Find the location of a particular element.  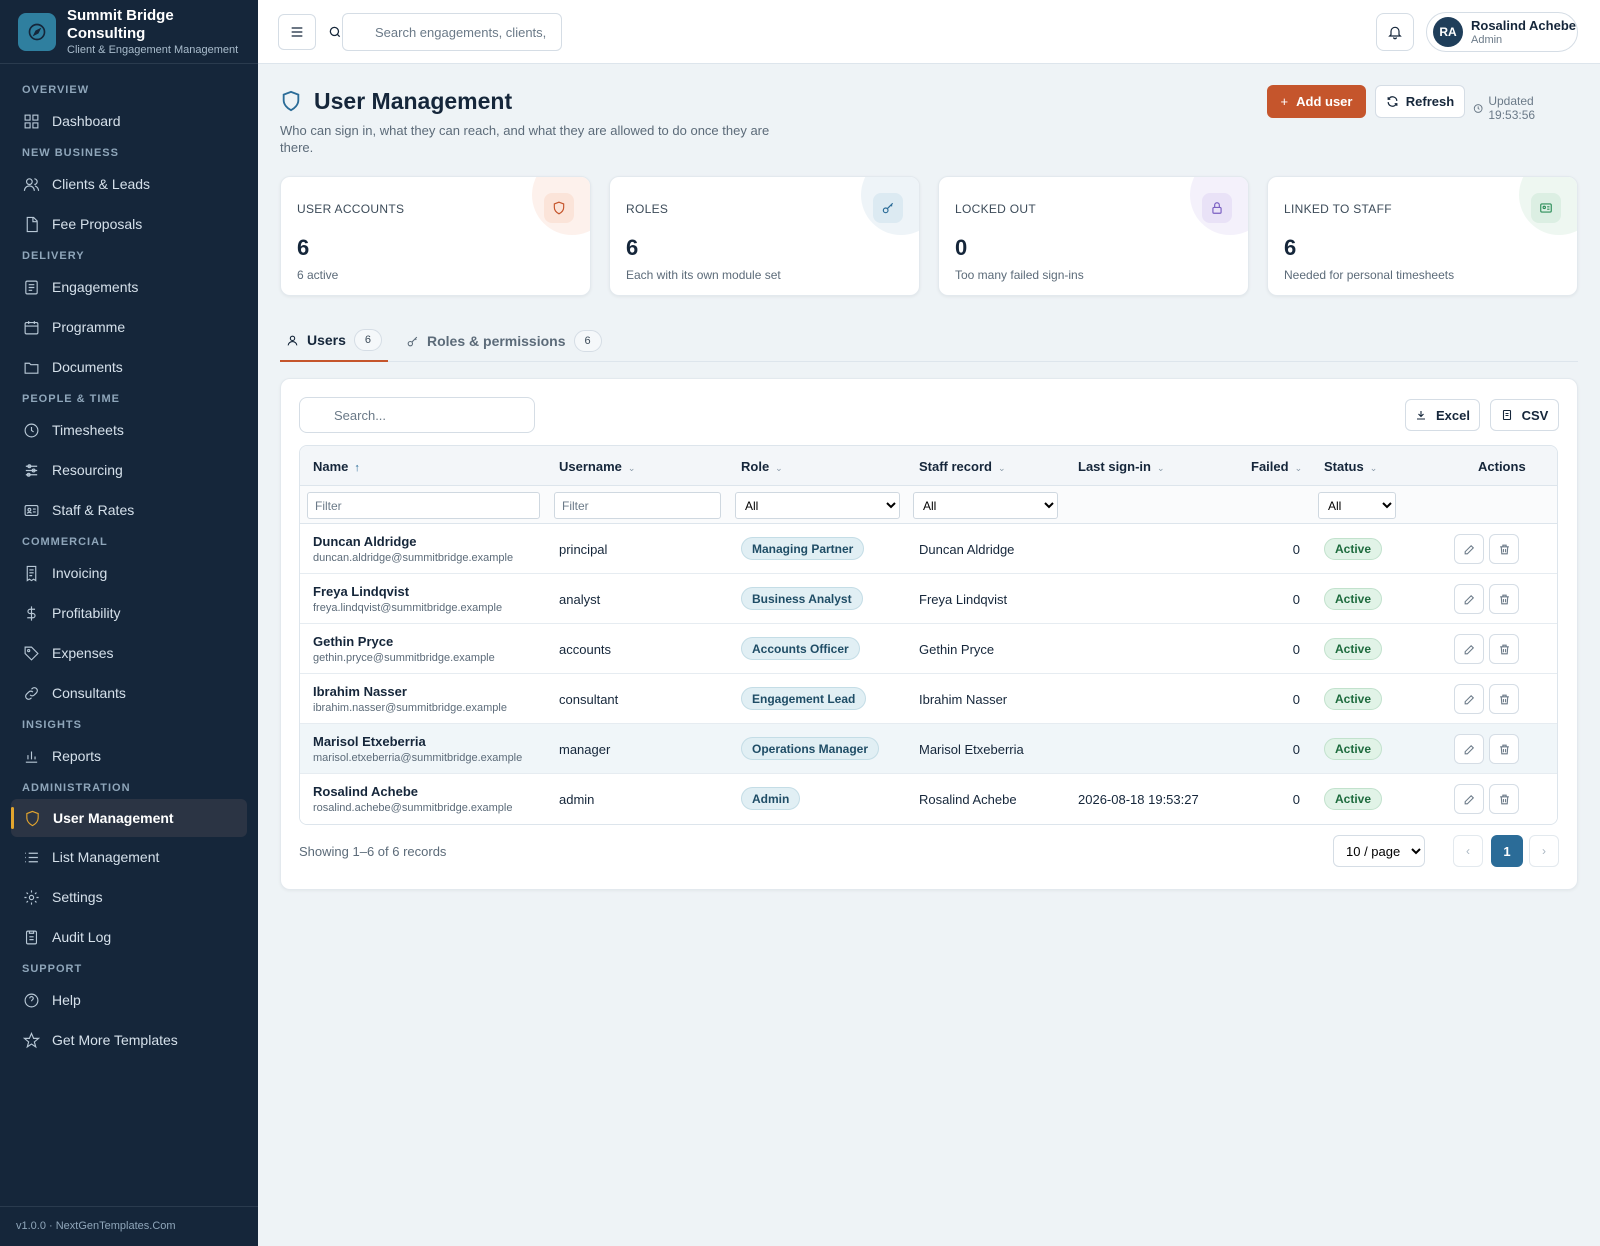

lock-icon is located at coordinates (1217, 208).